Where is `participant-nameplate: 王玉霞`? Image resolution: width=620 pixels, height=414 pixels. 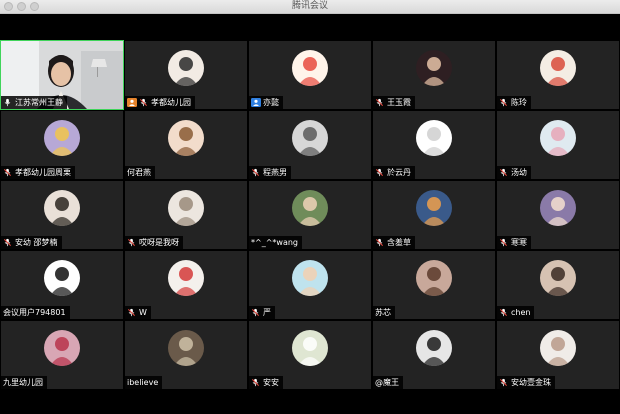
participant-nameplate: 王玉霞 is located at coordinates (394, 102).